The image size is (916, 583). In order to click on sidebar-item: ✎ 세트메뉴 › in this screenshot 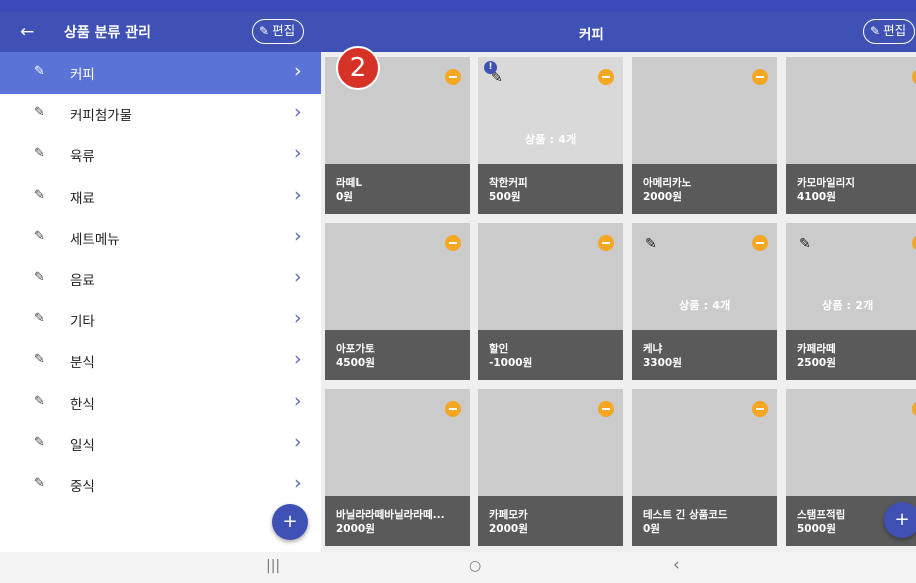, I will do `click(160, 238)`.